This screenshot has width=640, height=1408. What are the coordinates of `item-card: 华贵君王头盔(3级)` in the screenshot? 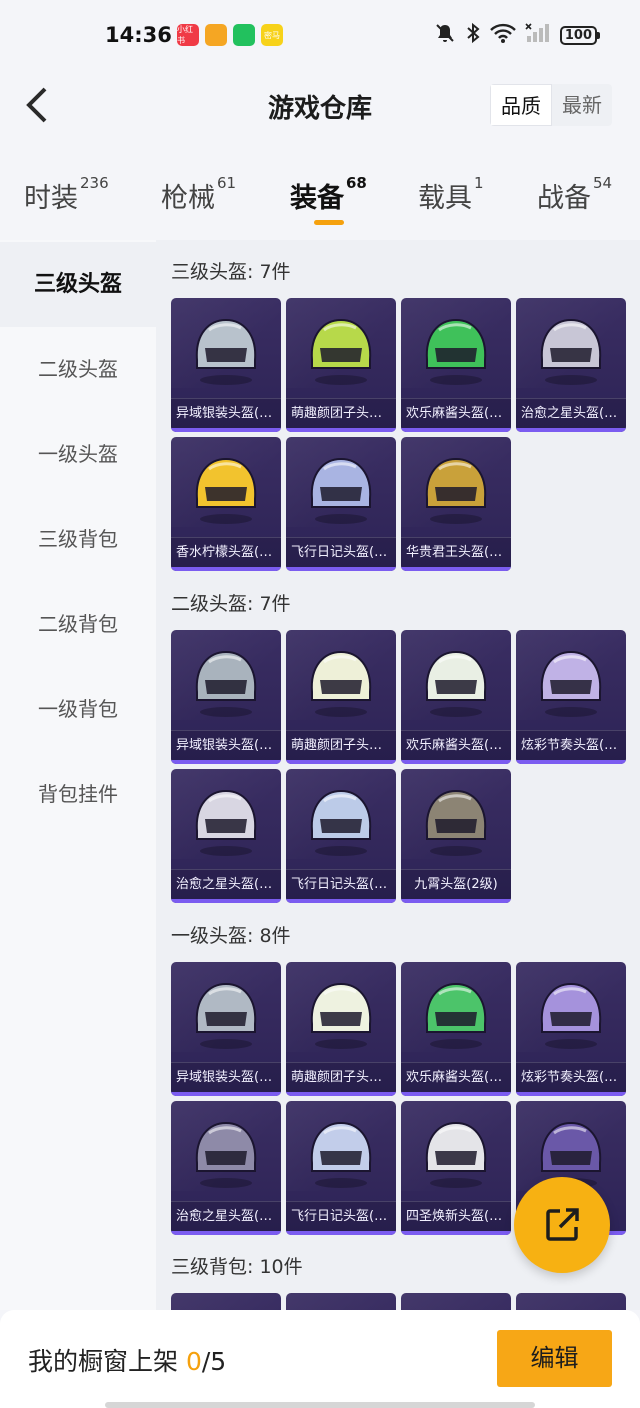 It's located at (456, 504).